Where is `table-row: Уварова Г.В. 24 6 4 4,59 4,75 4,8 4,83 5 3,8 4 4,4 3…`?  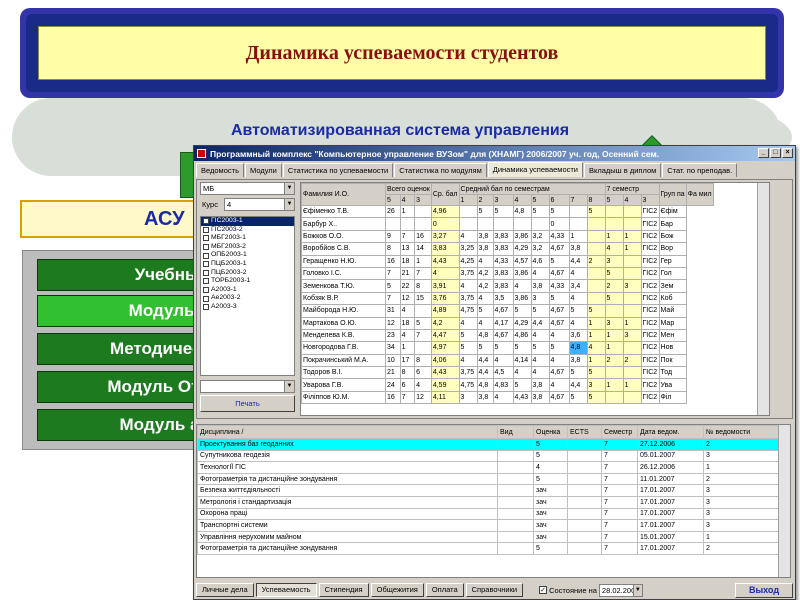
table-row: Уварова Г.В. 24 6 4 4,59 4,75 4,8 4,83 5 3,8 4 4,4 3… is located at coordinates (507, 385).